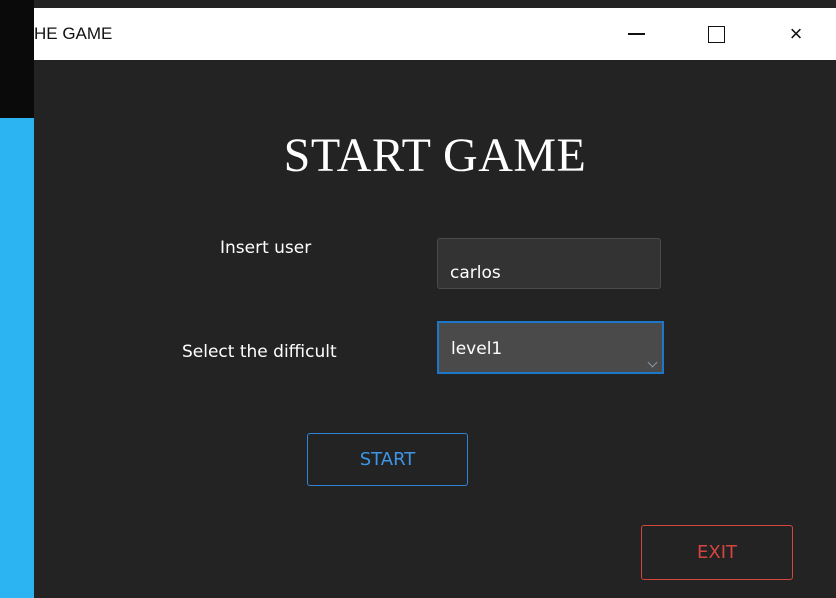  I want to click on user-label: Insert user, so click(266, 248).